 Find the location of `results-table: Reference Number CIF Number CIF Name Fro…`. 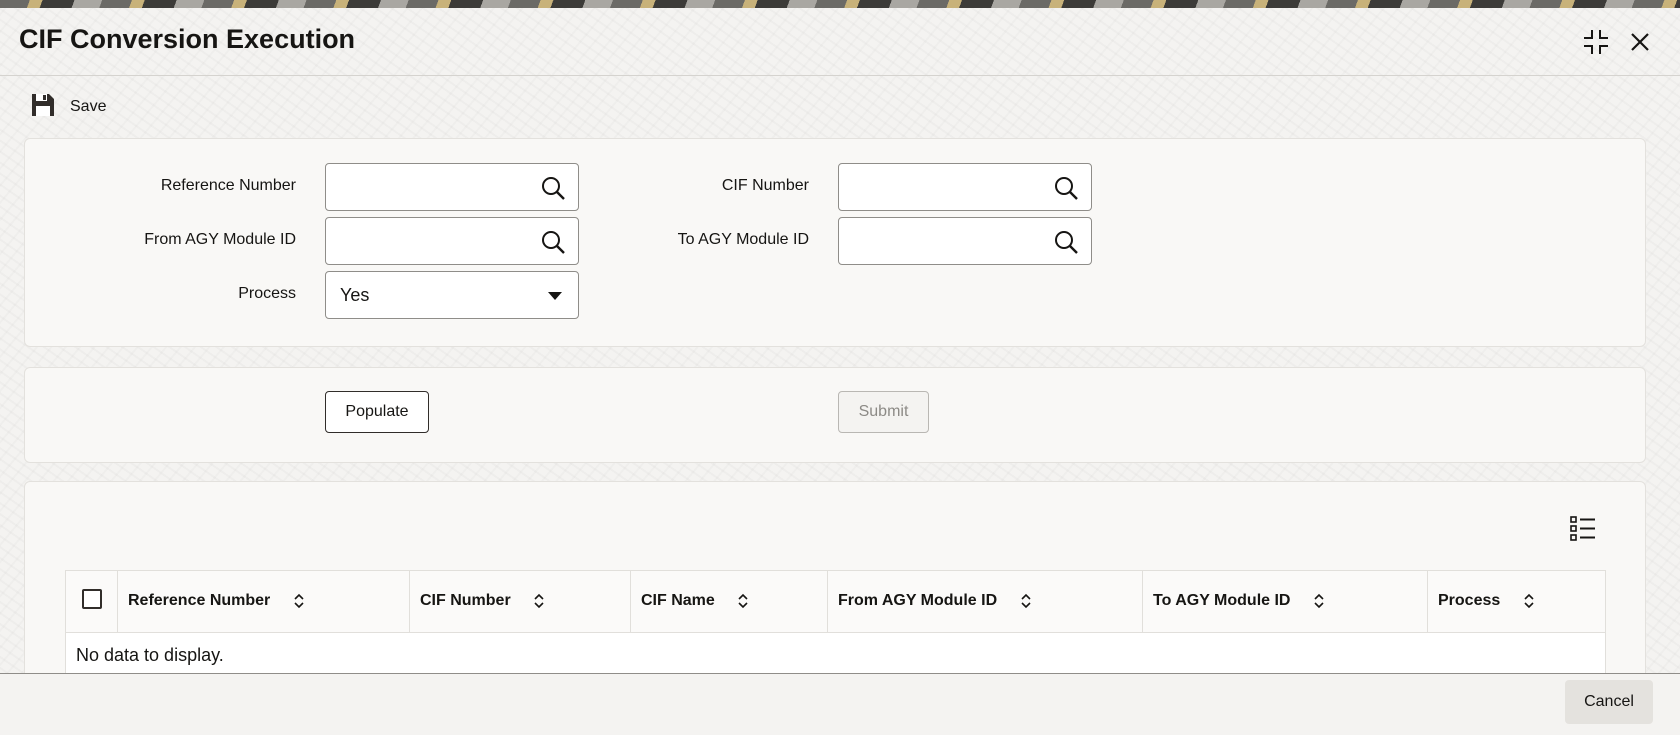

results-table: Reference Number CIF Number CIF Name Fro… is located at coordinates (835, 624).